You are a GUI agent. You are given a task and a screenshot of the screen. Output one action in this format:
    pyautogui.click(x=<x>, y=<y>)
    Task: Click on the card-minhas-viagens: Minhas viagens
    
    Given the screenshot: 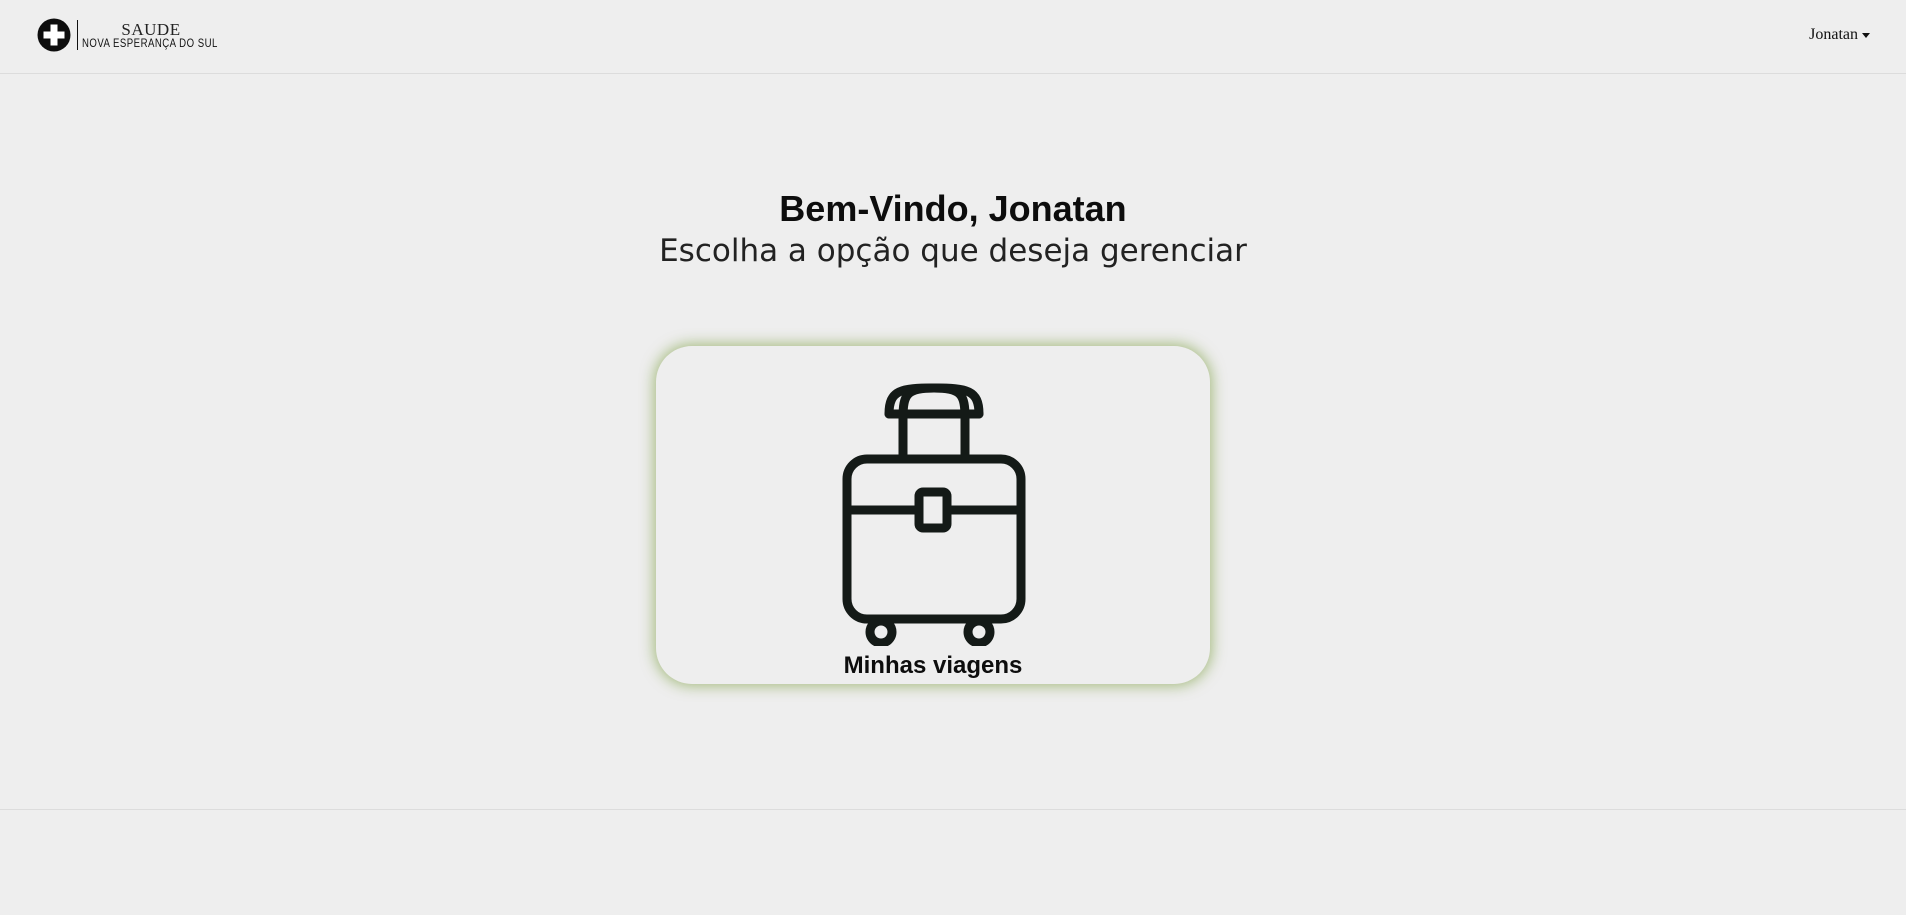 What is the action you would take?
    pyautogui.click(x=933, y=515)
    